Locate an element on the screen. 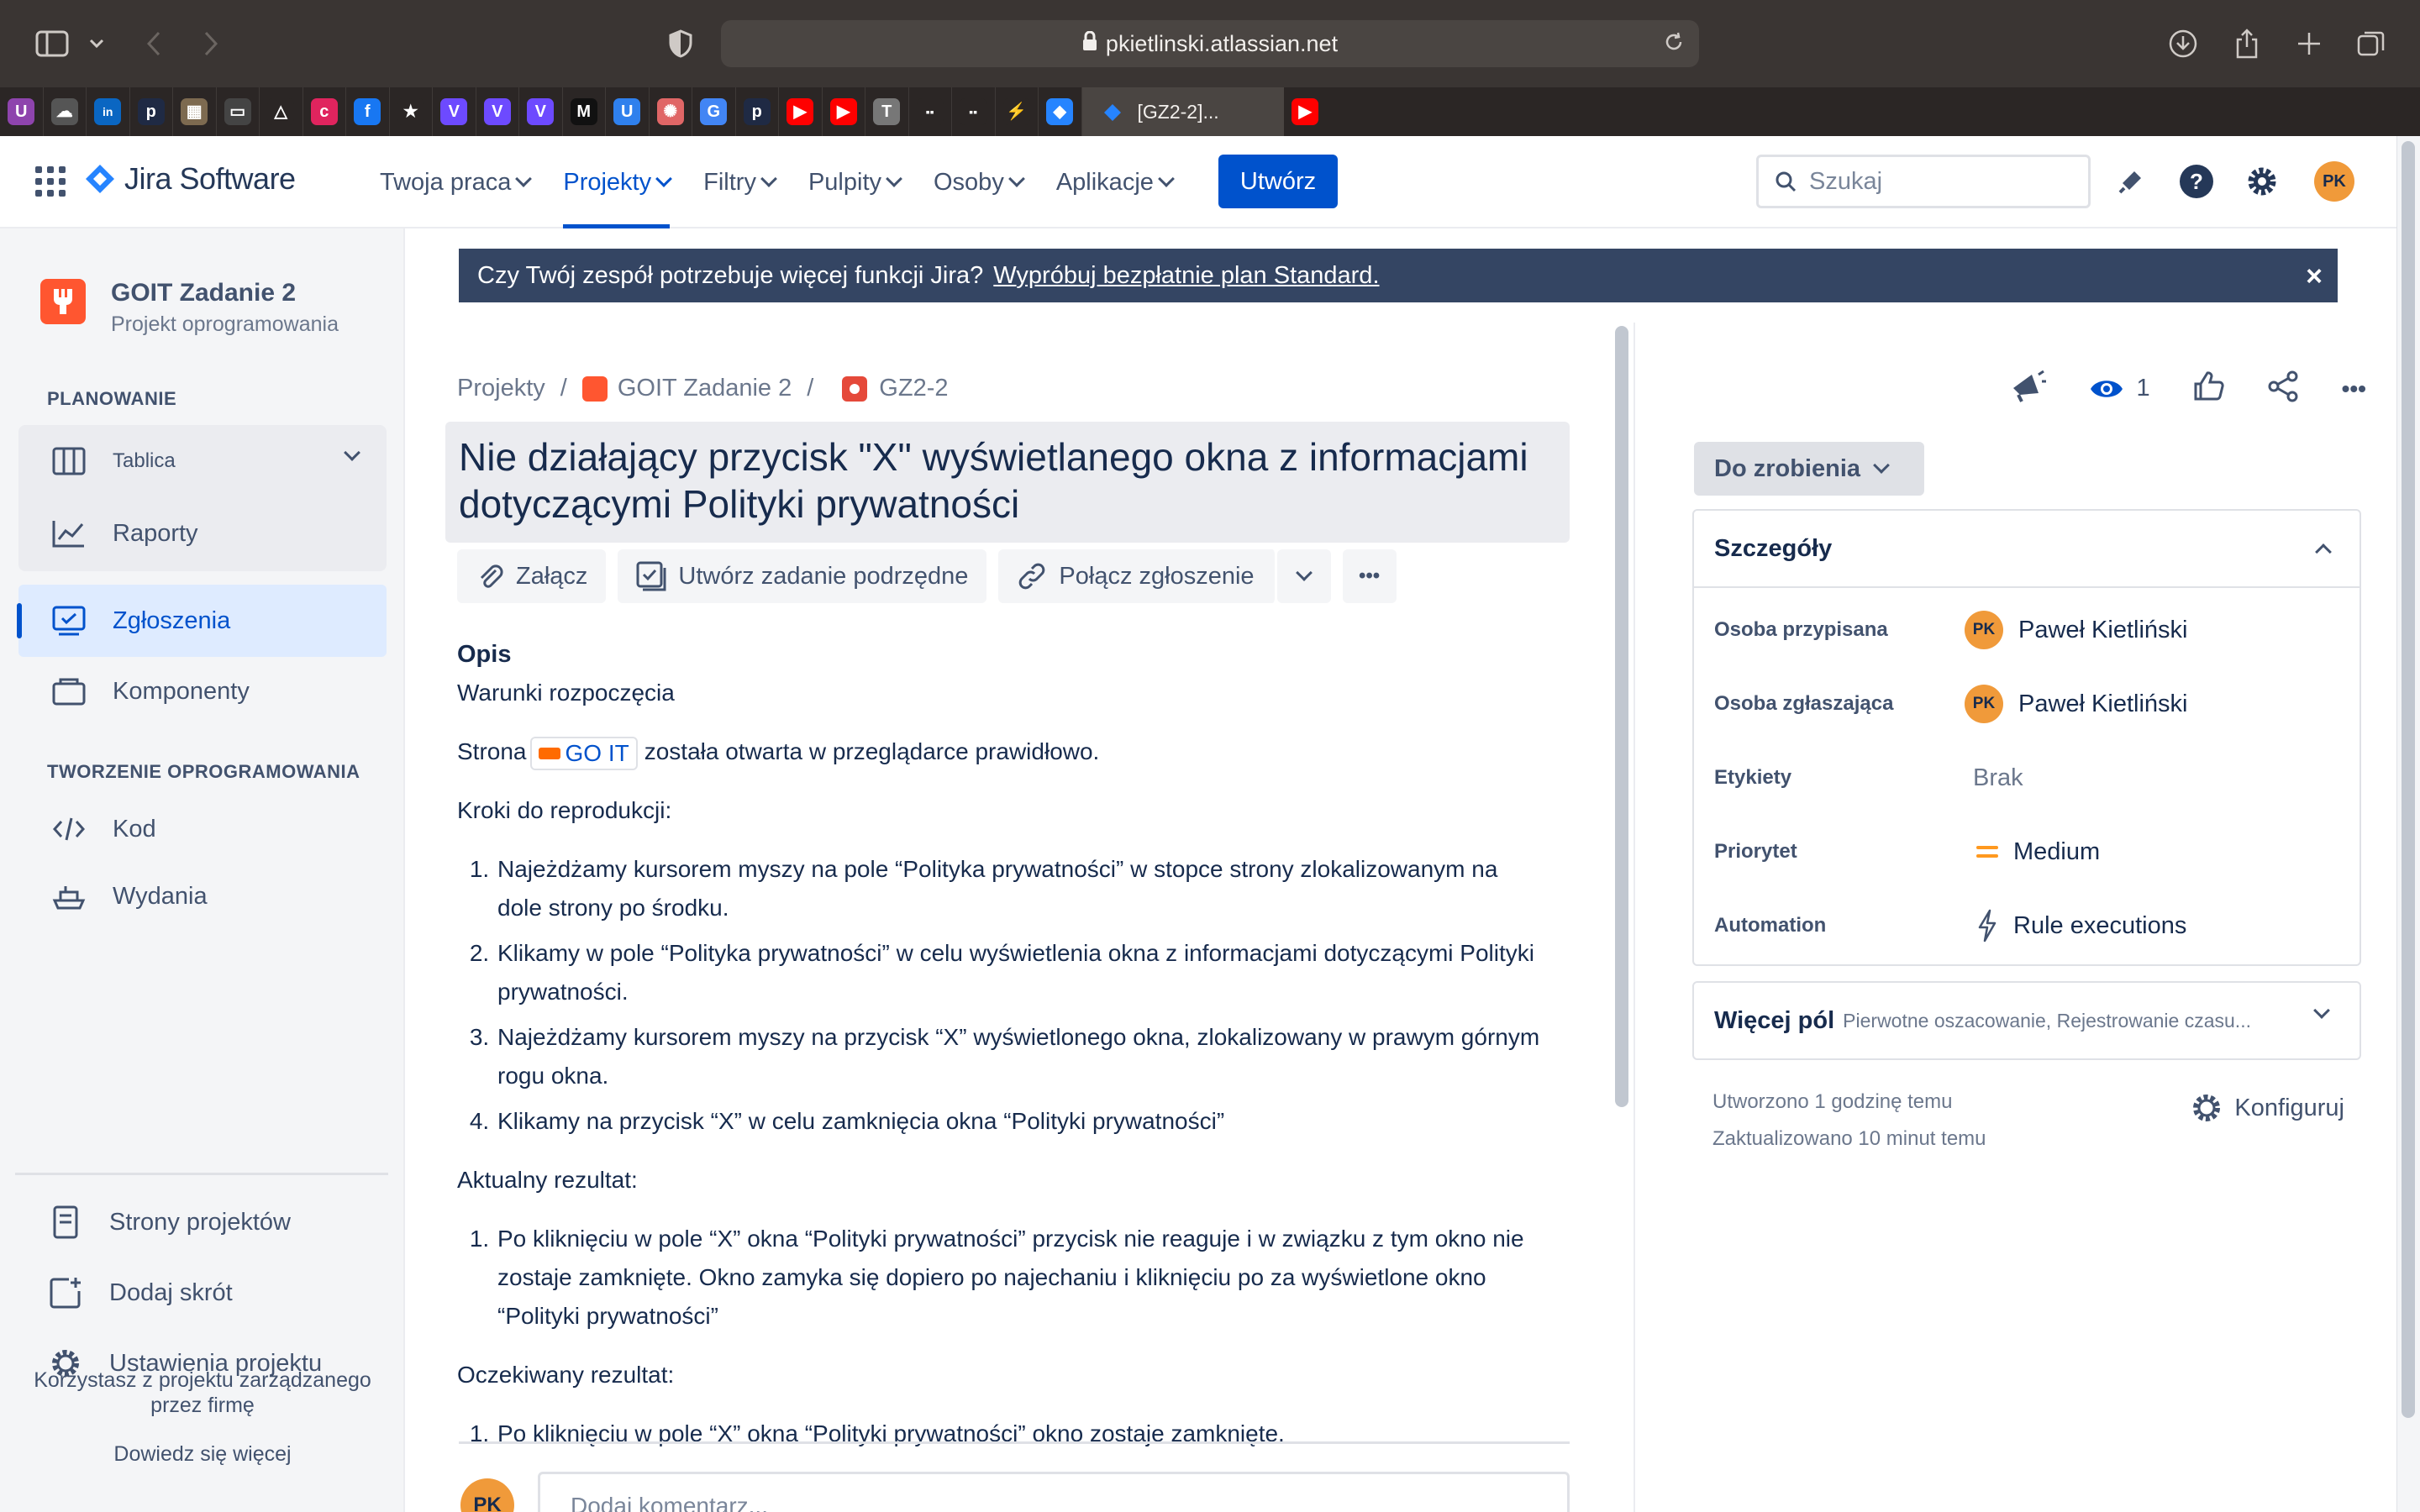 This screenshot has height=1512, width=2420. jira-logo: Jira Software is located at coordinates (190, 179).